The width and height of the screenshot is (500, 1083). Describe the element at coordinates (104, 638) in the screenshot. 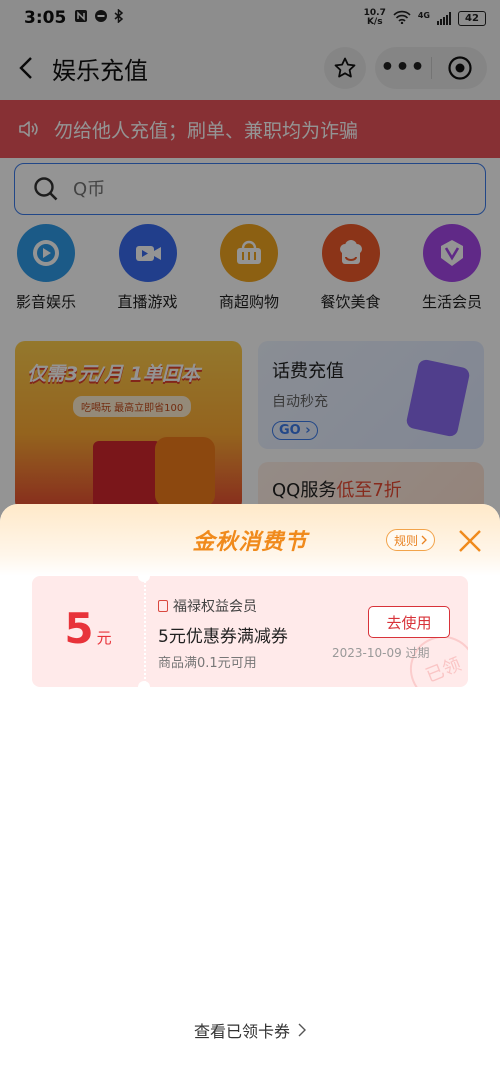

I see `coupon-unit: 元` at that location.